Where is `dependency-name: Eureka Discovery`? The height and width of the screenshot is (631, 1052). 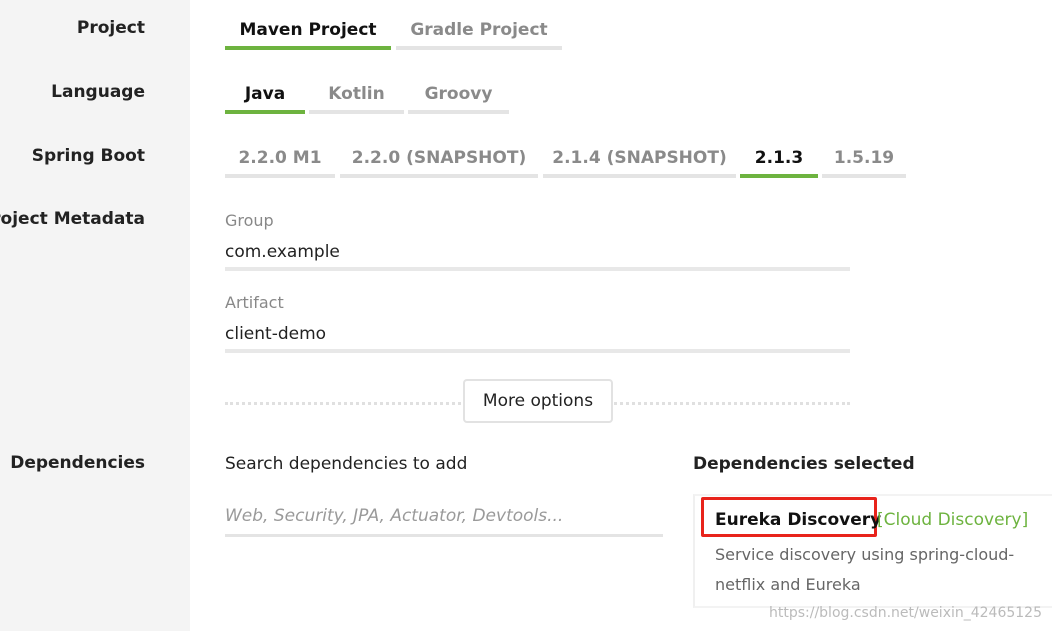 dependency-name: Eureka Discovery is located at coordinates (798, 520).